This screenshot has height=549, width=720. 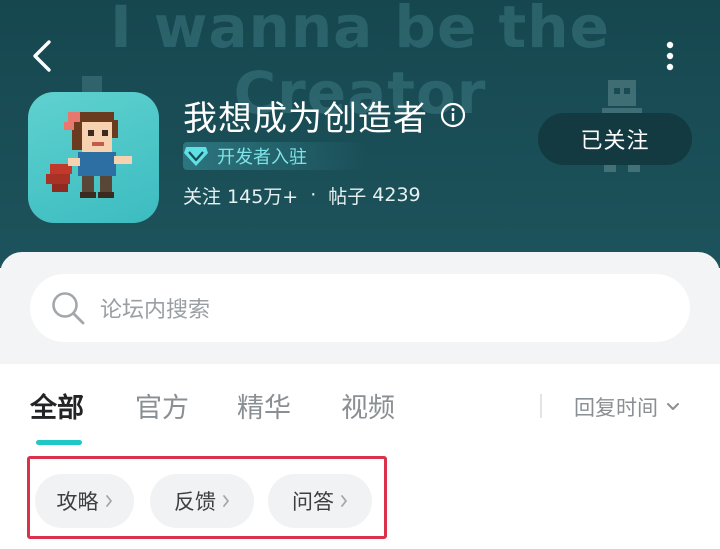 I want to click on tab-video: 视频, so click(x=368, y=405).